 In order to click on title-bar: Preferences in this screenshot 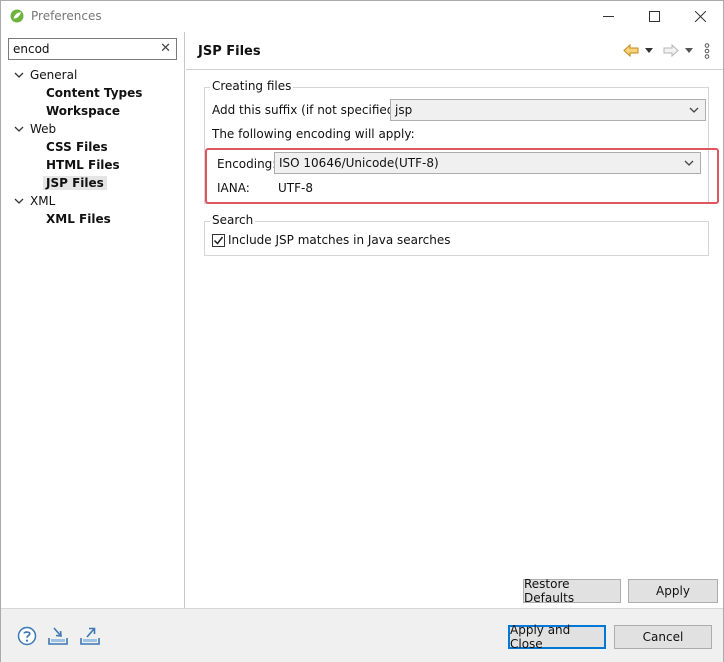, I will do `click(362, 16)`.